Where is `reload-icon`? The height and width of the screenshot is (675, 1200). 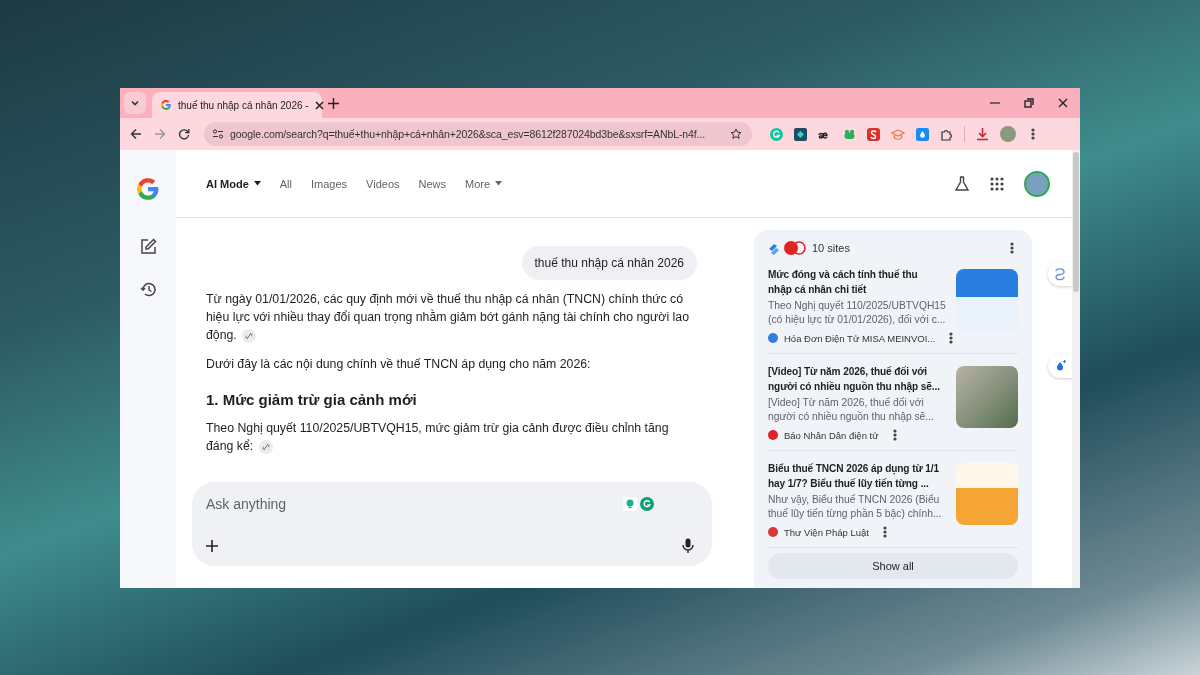 reload-icon is located at coordinates (184, 134).